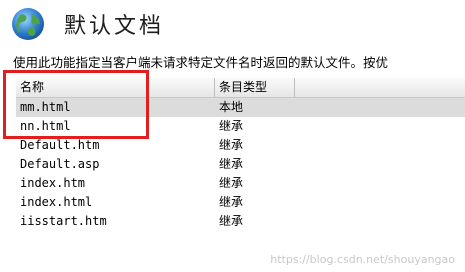 This screenshot has width=465, height=272. I want to click on column-header-filler, so click(380, 87).